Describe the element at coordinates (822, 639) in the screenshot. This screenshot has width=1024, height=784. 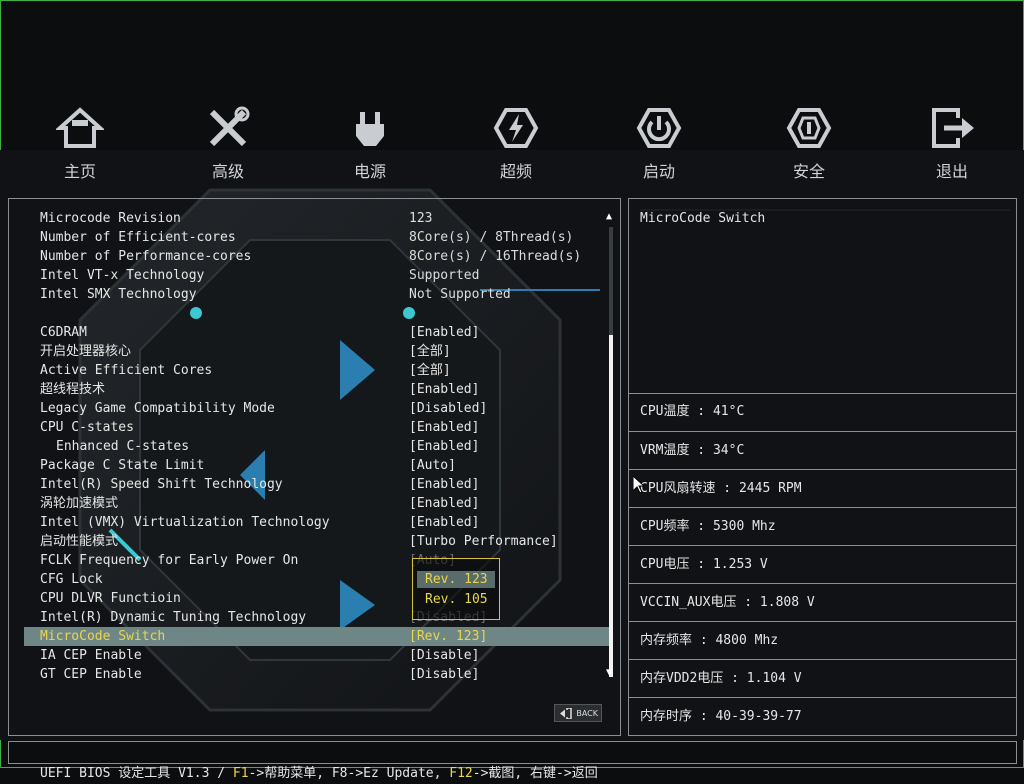
I see `sensor-readout: 内存频率 : 4800 Mhz` at that location.